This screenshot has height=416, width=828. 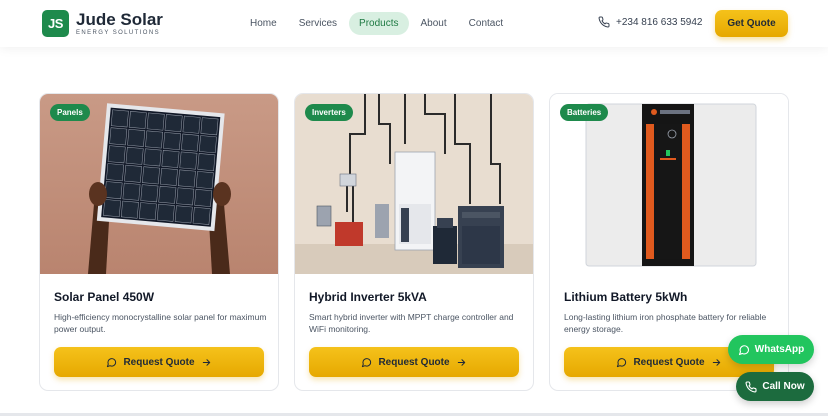 What do you see at coordinates (414, 184) in the screenshot?
I see `inverter-image` at bounding box center [414, 184].